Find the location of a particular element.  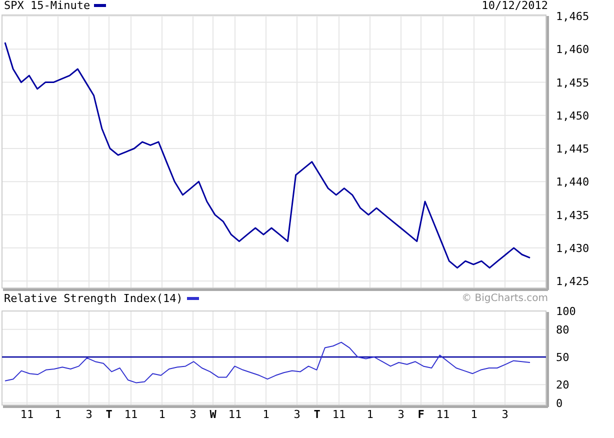

axis-label: 1,455 is located at coordinates (573, 83).